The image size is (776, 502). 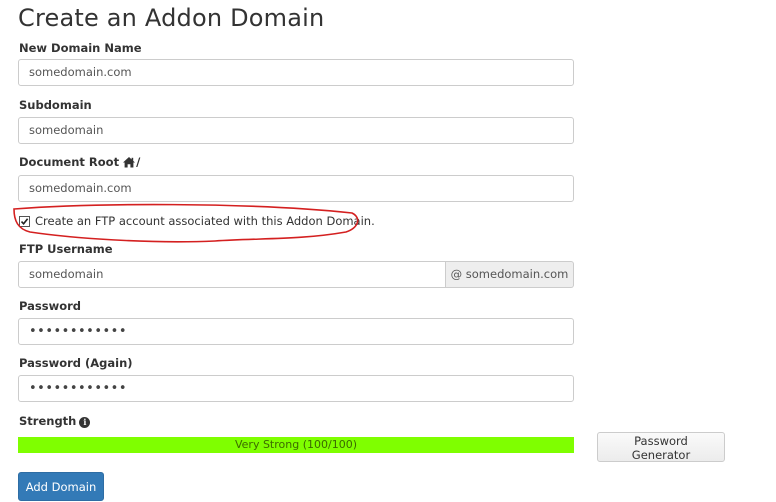 What do you see at coordinates (661, 447) in the screenshot?
I see `password-generator-button: Password Generator` at bounding box center [661, 447].